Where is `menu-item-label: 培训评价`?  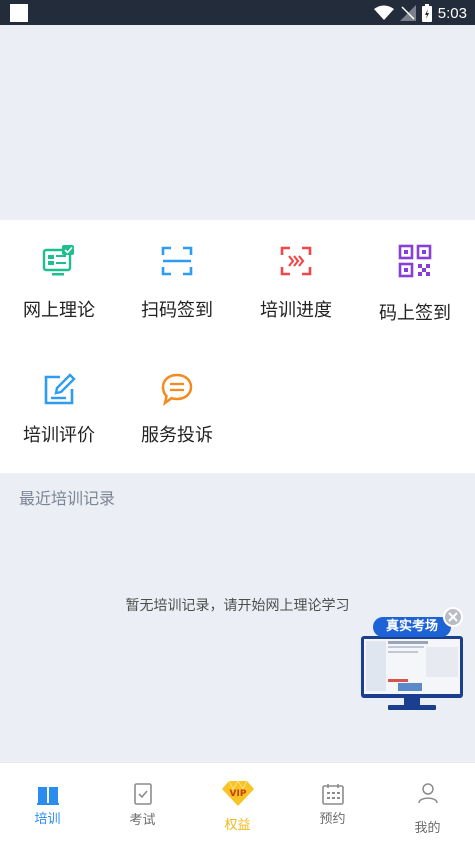
menu-item-label: 培训评价 is located at coordinates (59, 435).